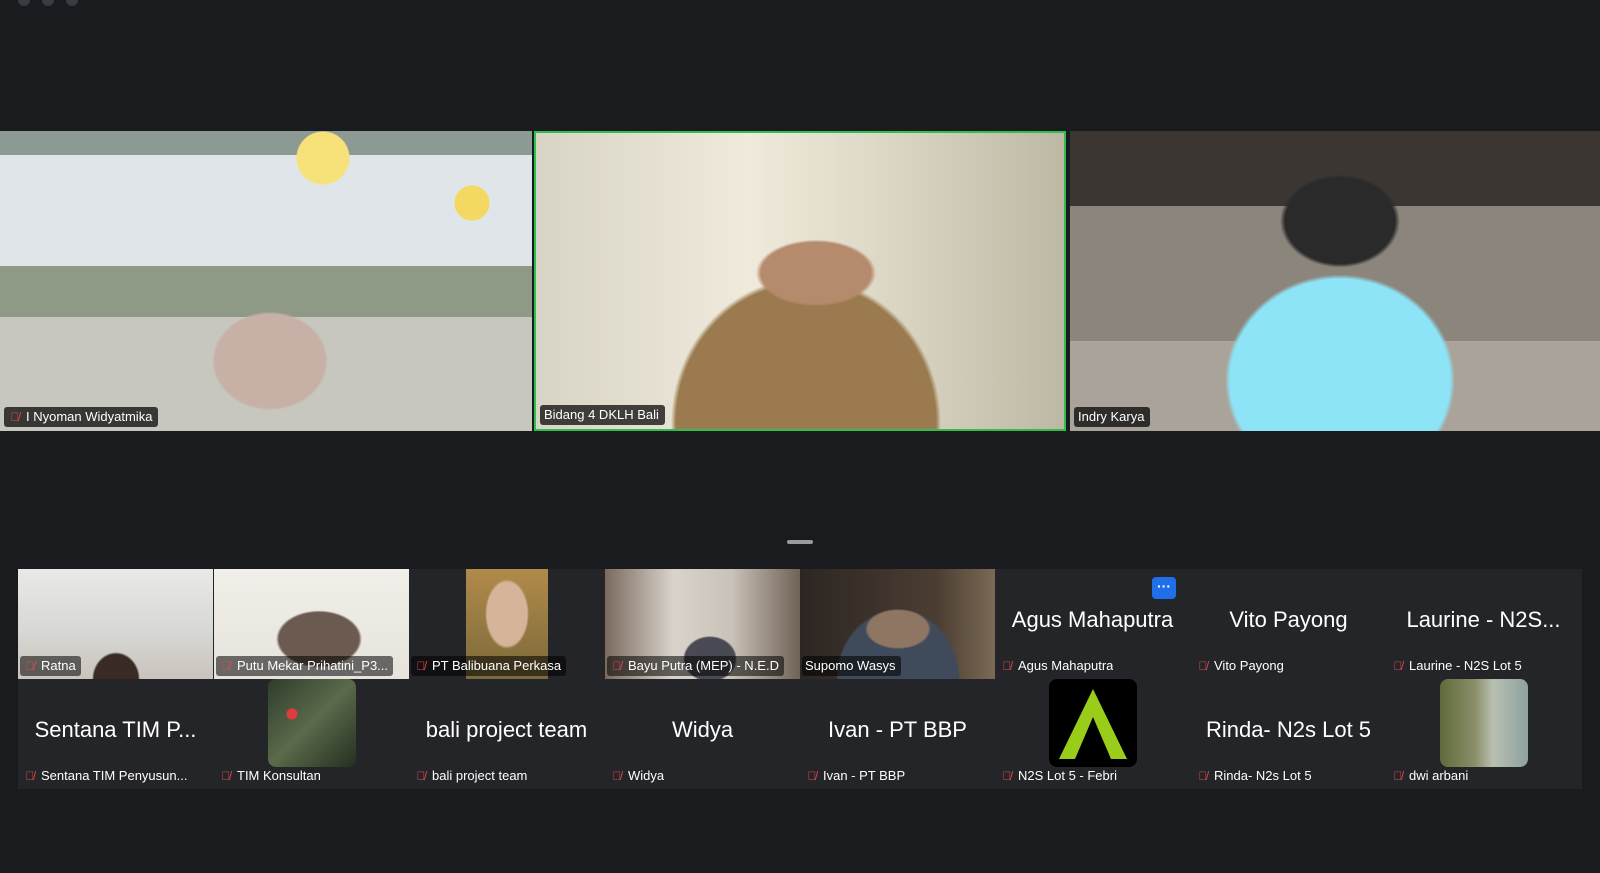 This screenshot has height=873, width=1600. I want to click on window-controls, so click(48, 3).